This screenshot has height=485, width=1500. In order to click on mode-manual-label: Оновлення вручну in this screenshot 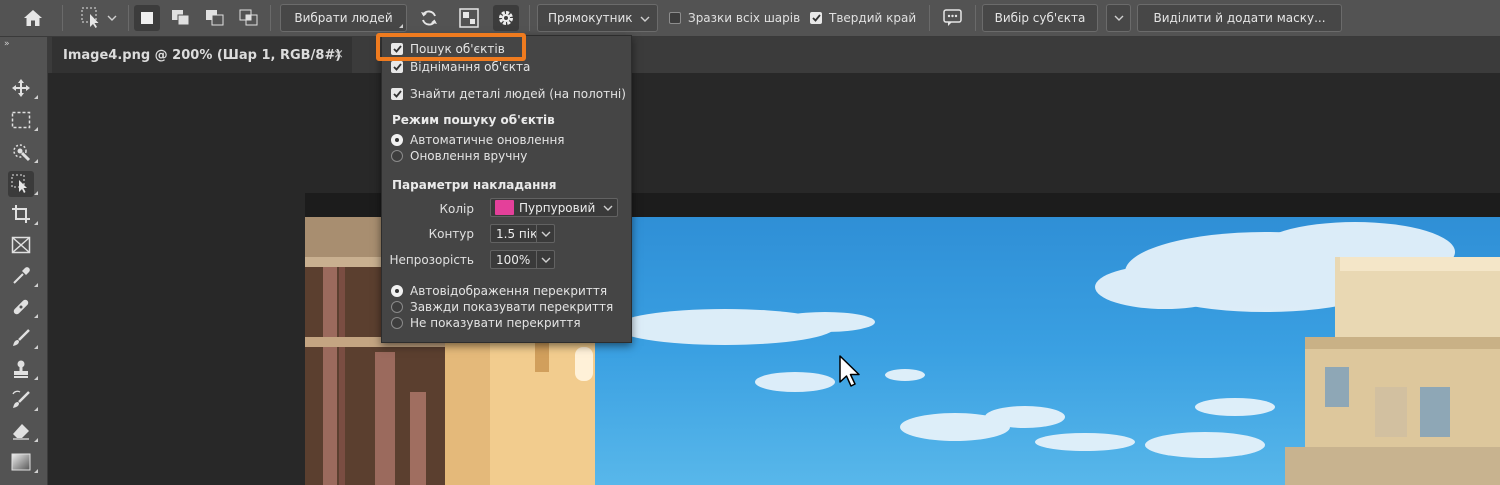, I will do `click(469, 156)`.